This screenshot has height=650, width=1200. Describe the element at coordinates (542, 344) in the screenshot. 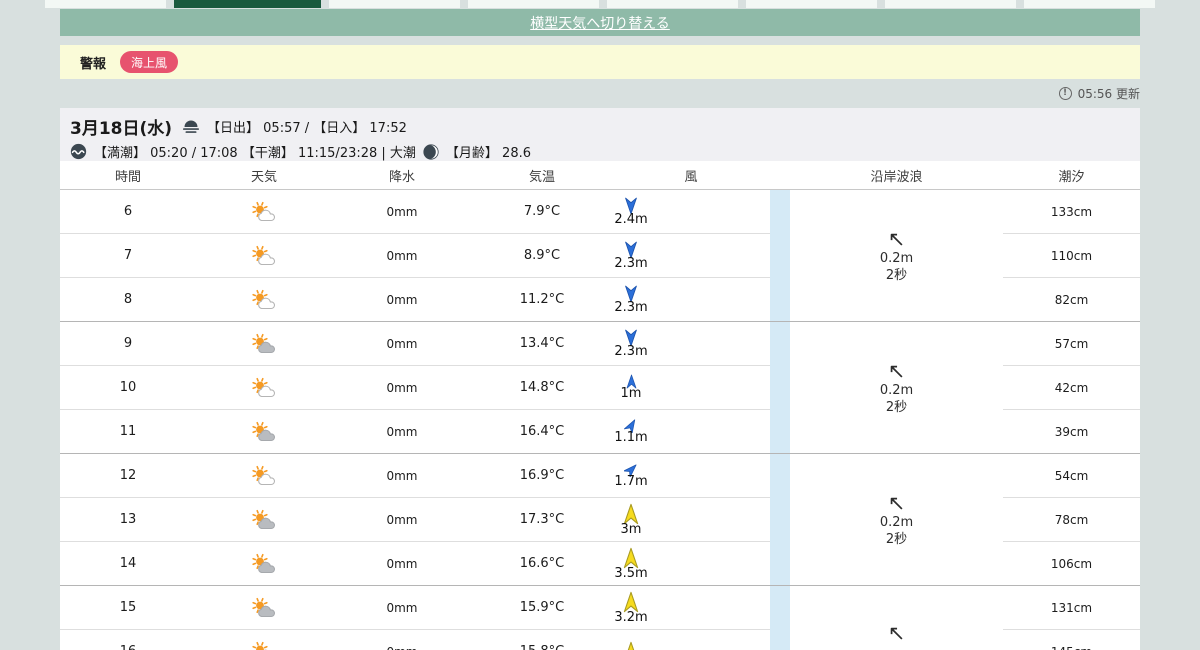

I see `temp-cell: 13.4°C` at that location.